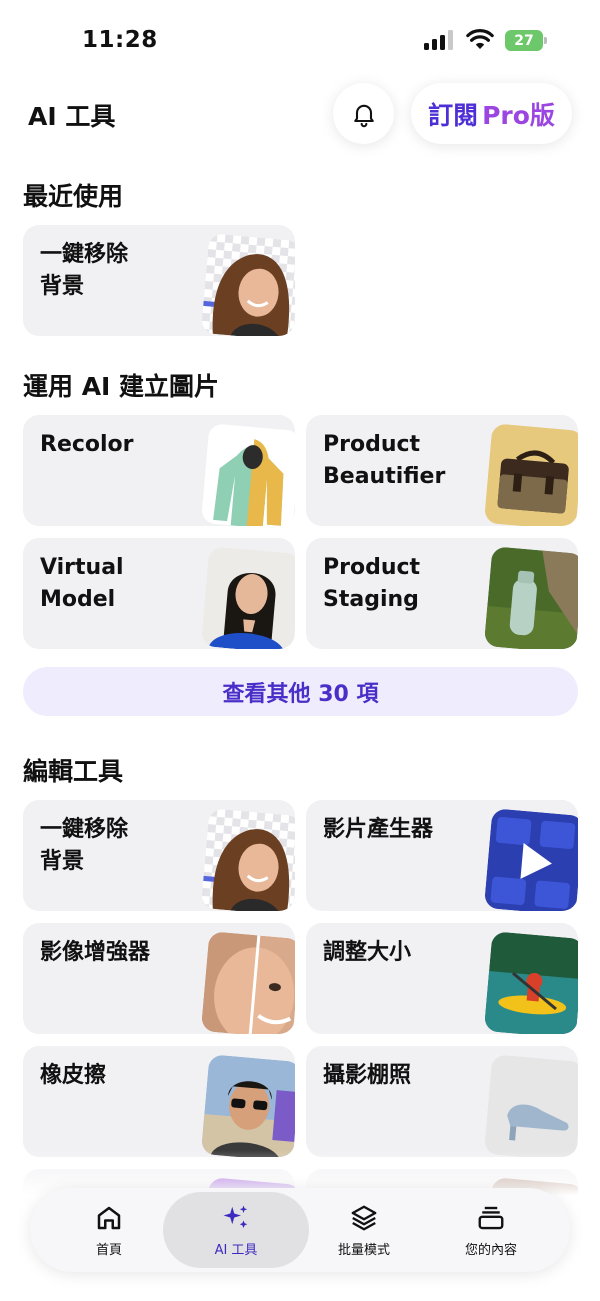  Describe the element at coordinates (442, 978) in the screenshot. I see `tool-resize: 調整大小` at that location.